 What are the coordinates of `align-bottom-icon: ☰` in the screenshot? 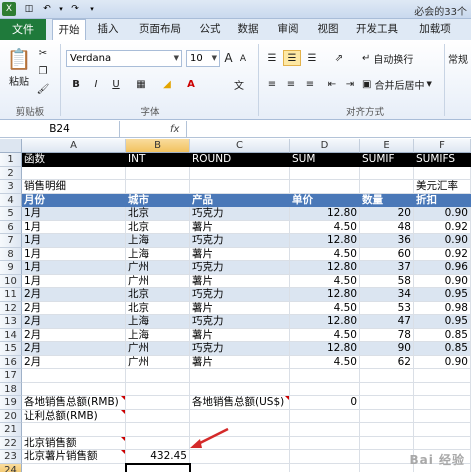 It's located at (312, 58).